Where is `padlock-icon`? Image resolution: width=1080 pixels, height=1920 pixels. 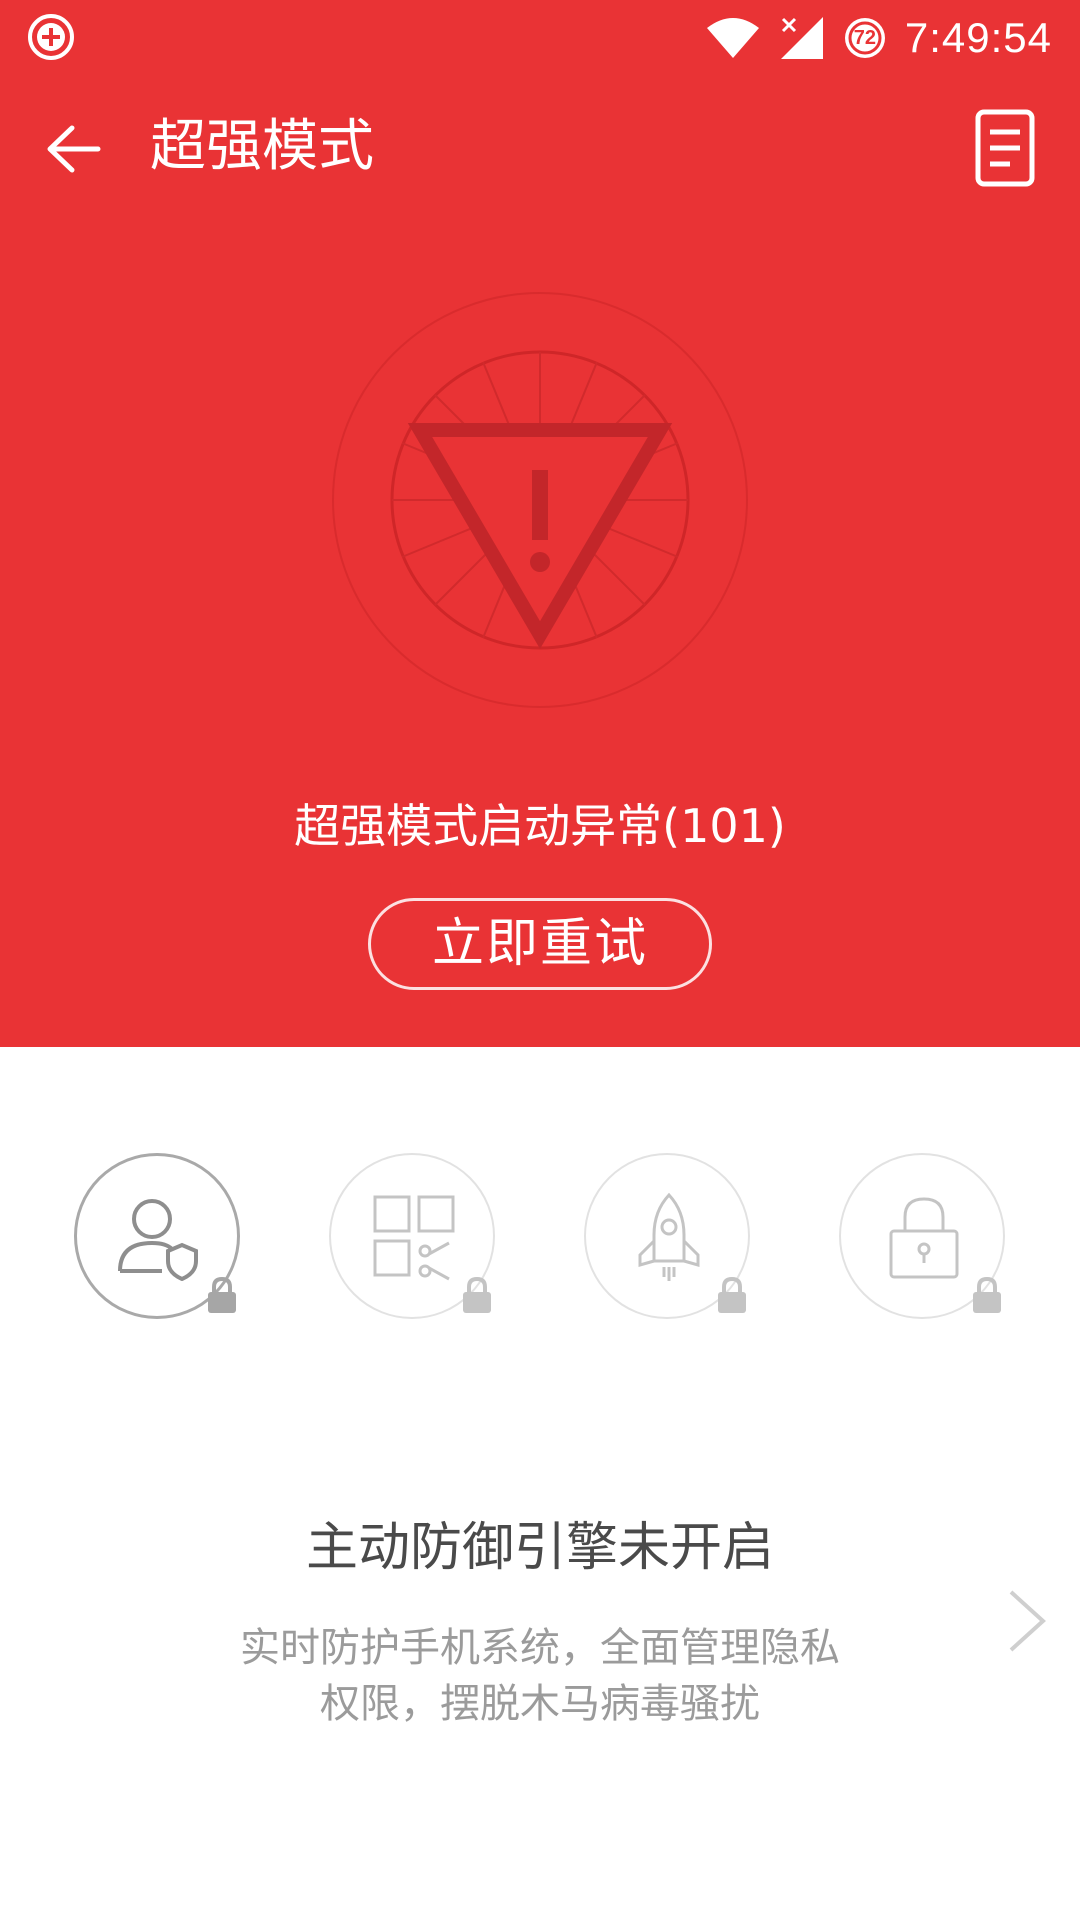 padlock-icon is located at coordinates (924, 1238).